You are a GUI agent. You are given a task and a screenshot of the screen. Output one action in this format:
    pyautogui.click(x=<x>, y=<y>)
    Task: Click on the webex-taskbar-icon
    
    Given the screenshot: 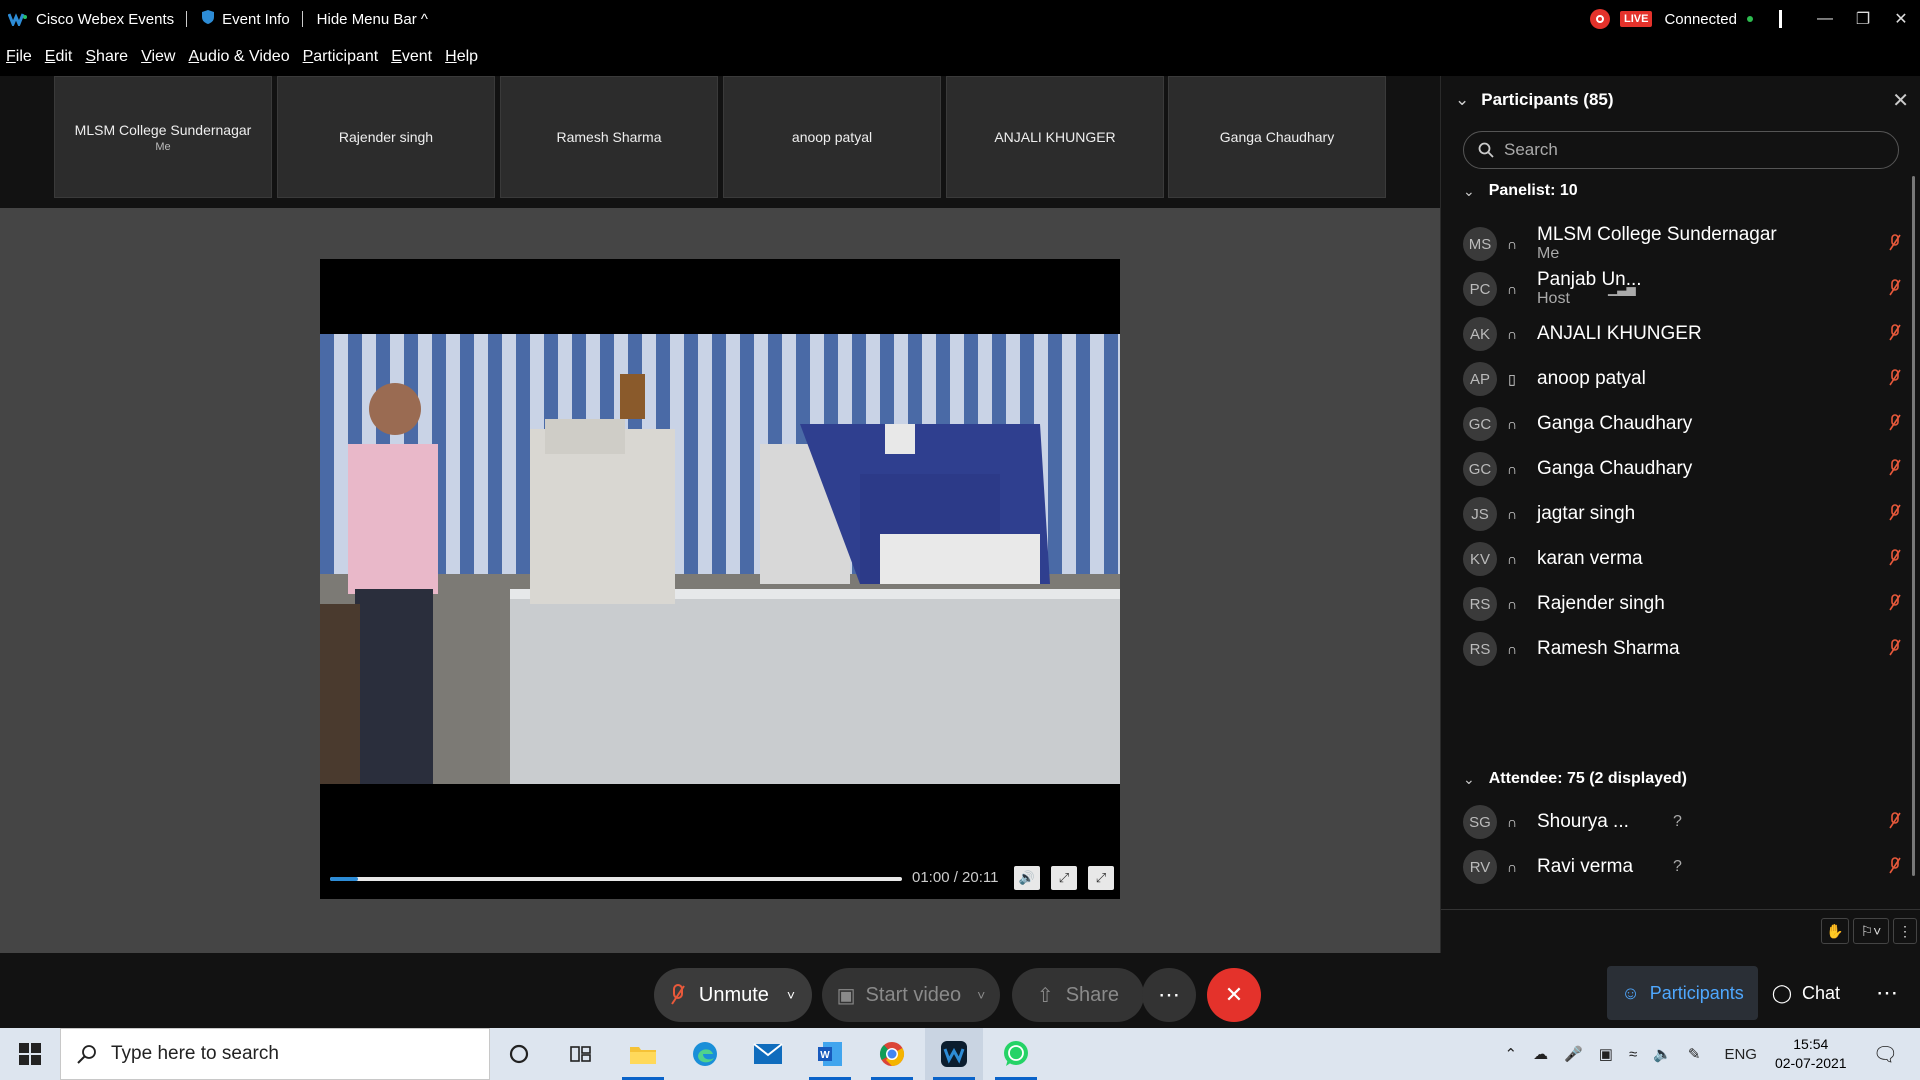 What is the action you would take?
    pyautogui.click(x=954, y=1054)
    